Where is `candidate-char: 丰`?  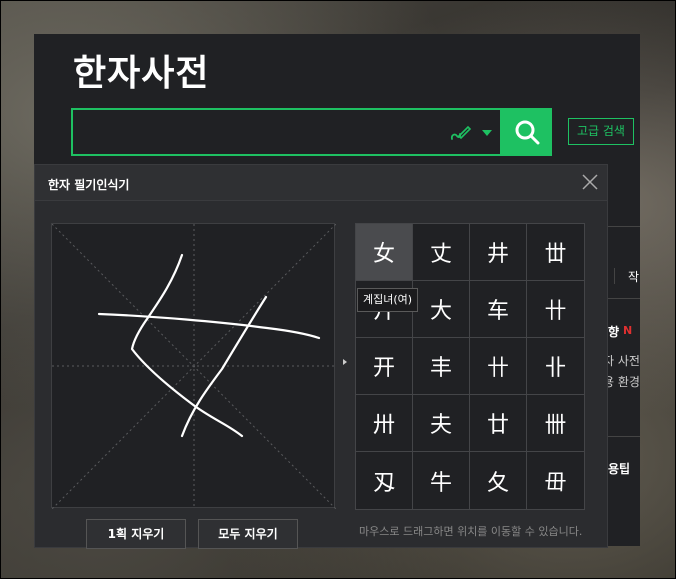
candidate-char: 丰 is located at coordinates (441, 366).